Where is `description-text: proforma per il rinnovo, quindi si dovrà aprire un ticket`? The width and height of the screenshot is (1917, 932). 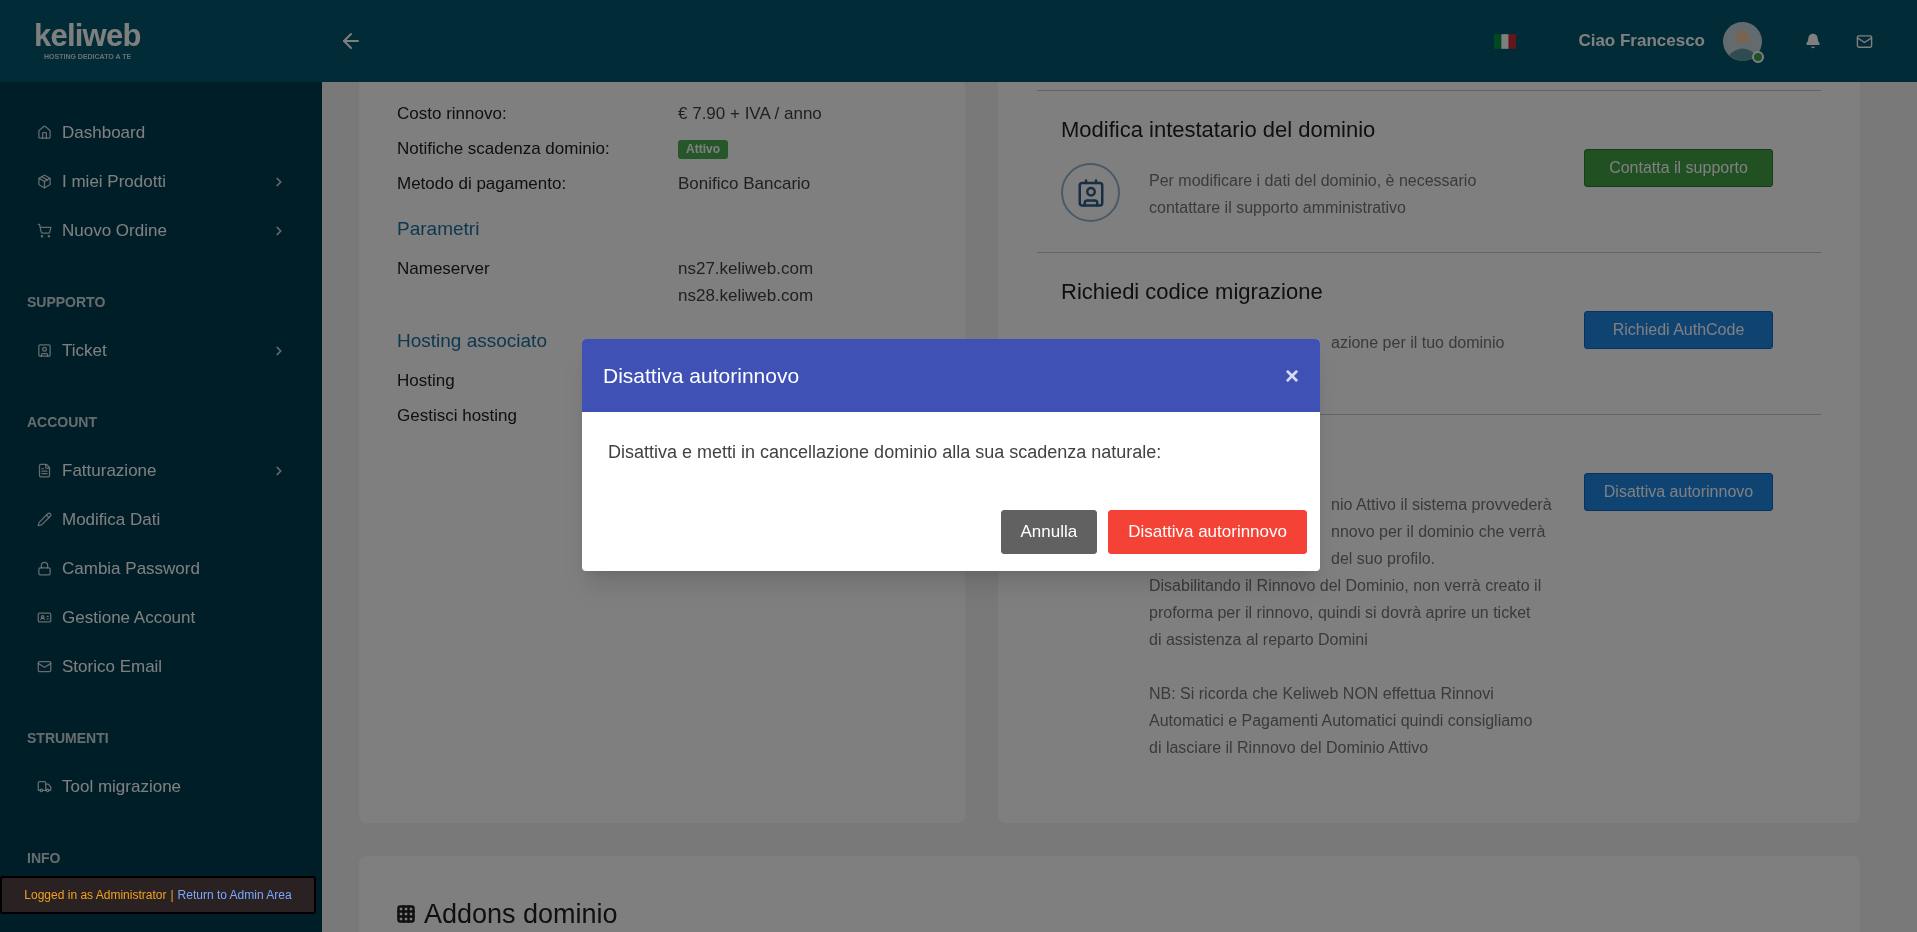 description-text: proforma per il rinnovo, quindi si dovrà aprire un ticket is located at coordinates (1340, 613).